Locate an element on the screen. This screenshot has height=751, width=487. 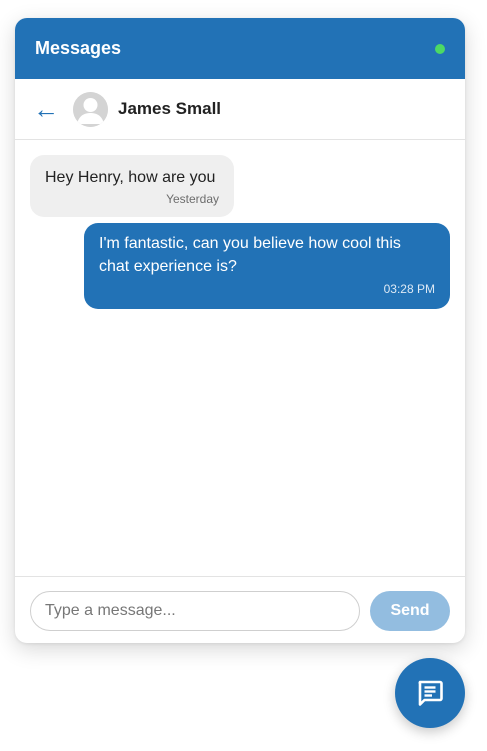
default-avatar-icon is located at coordinates (90, 109).